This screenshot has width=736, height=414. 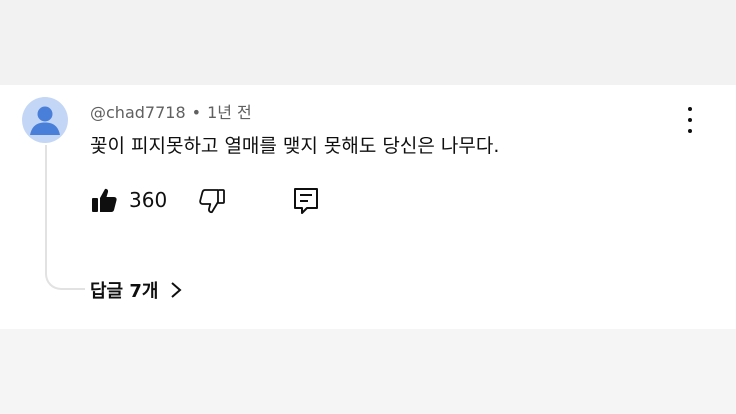 What do you see at coordinates (124, 291) in the screenshot?
I see `replies-label: 답글 7개` at bounding box center [124, 291].